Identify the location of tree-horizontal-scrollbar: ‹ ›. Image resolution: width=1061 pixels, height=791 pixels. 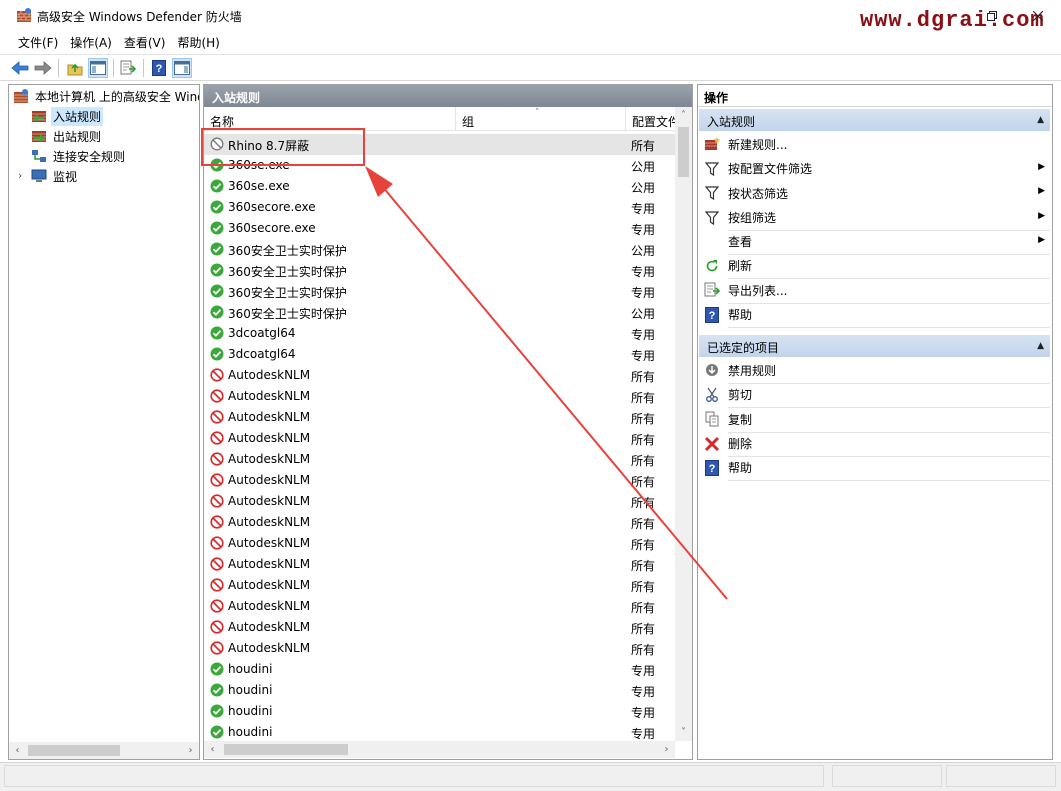
(104, 750).